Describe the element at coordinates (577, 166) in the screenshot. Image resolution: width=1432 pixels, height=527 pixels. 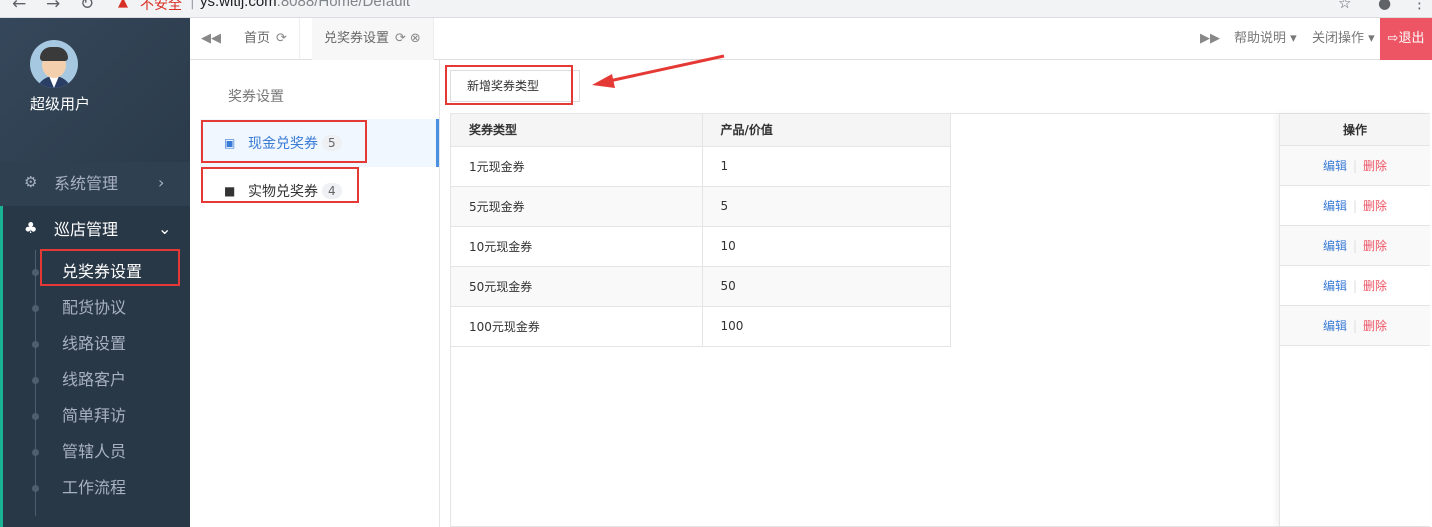
I see `cell-type: 1元现金券` at that location.